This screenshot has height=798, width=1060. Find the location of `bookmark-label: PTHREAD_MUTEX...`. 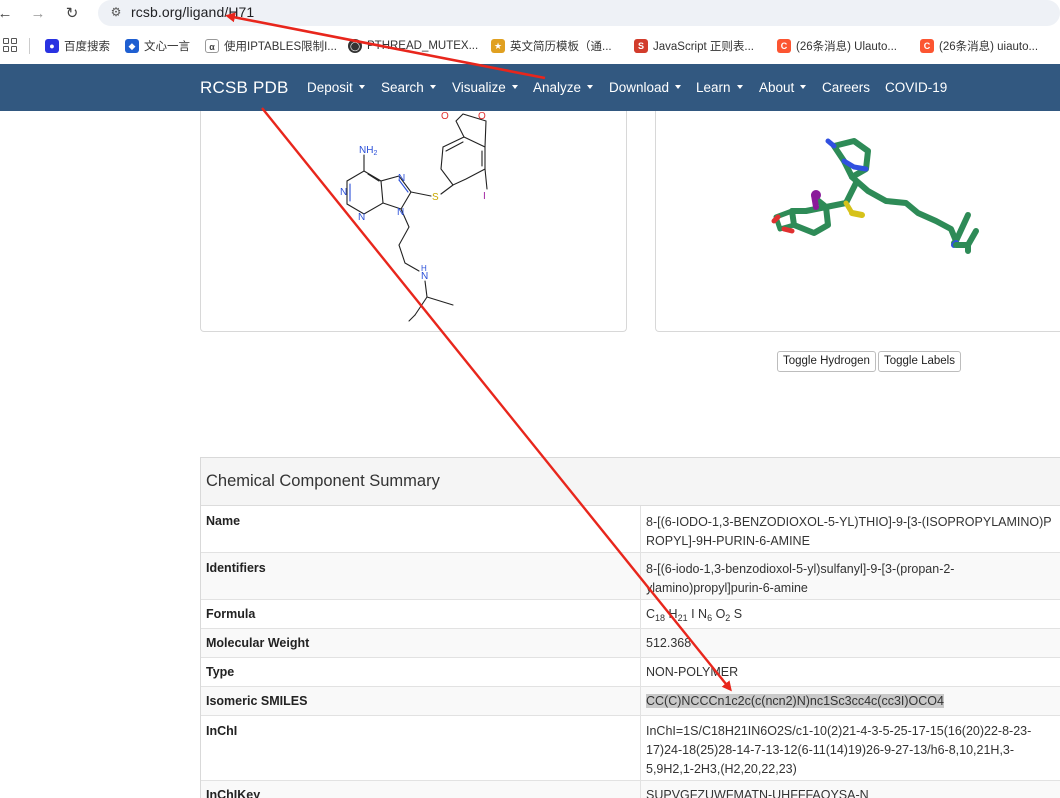

bookmark-label: PTHREAD_MUTEX... is located at coordinates (423, 46).